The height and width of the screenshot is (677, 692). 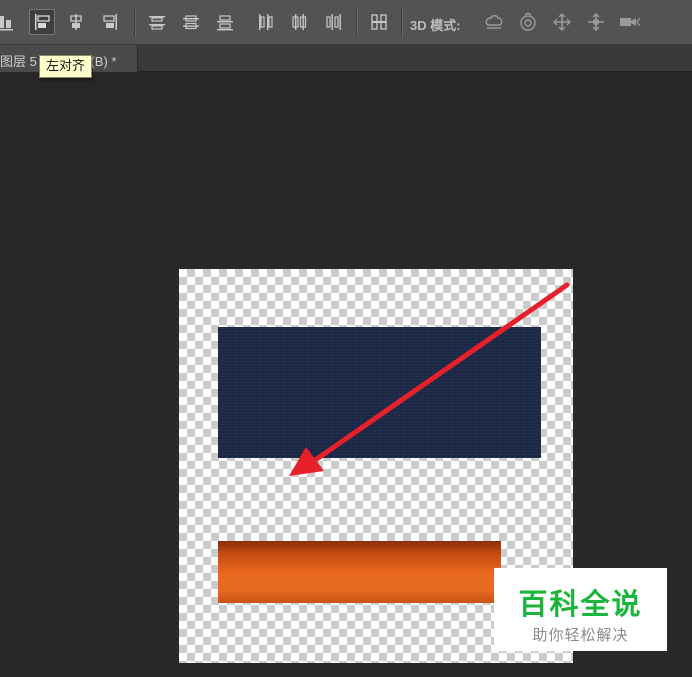 What do you see at coordinates (66, 66) in the screenshot?
I see `align-left-tooltip: 左对齐` at bounding box center [66, 66].